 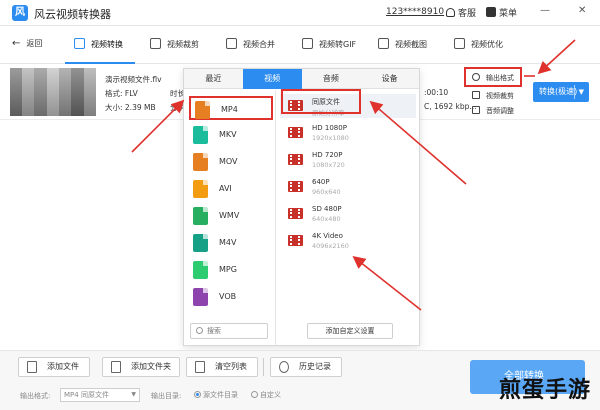 I want to click on app-logo-icon: 风, so click(x=20, y=13).